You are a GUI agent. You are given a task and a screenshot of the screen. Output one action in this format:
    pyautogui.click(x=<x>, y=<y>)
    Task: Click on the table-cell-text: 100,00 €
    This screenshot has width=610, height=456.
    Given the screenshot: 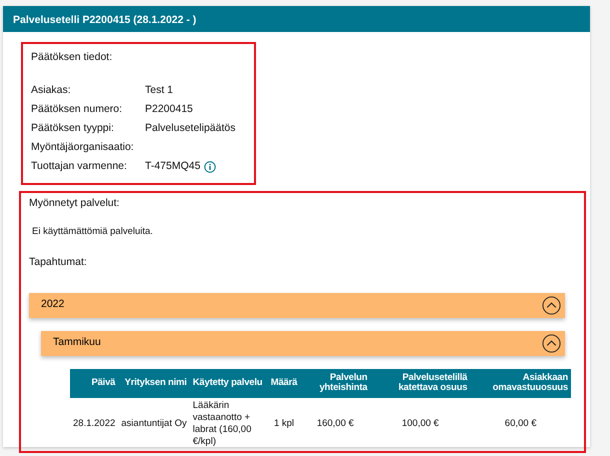 What is the action you would take?
    pyautogui.click(x=420, y=424)
    